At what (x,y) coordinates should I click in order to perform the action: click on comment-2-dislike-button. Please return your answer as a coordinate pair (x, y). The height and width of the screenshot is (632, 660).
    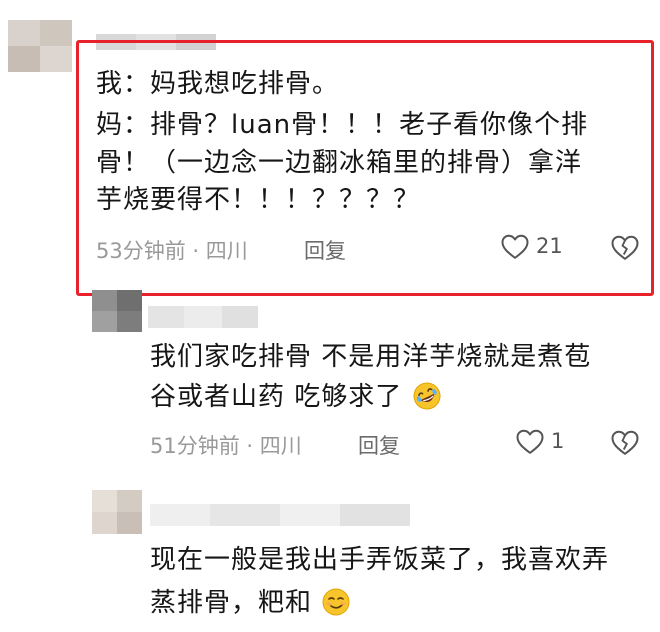
    Looking at the image, I should click on (625, 444).